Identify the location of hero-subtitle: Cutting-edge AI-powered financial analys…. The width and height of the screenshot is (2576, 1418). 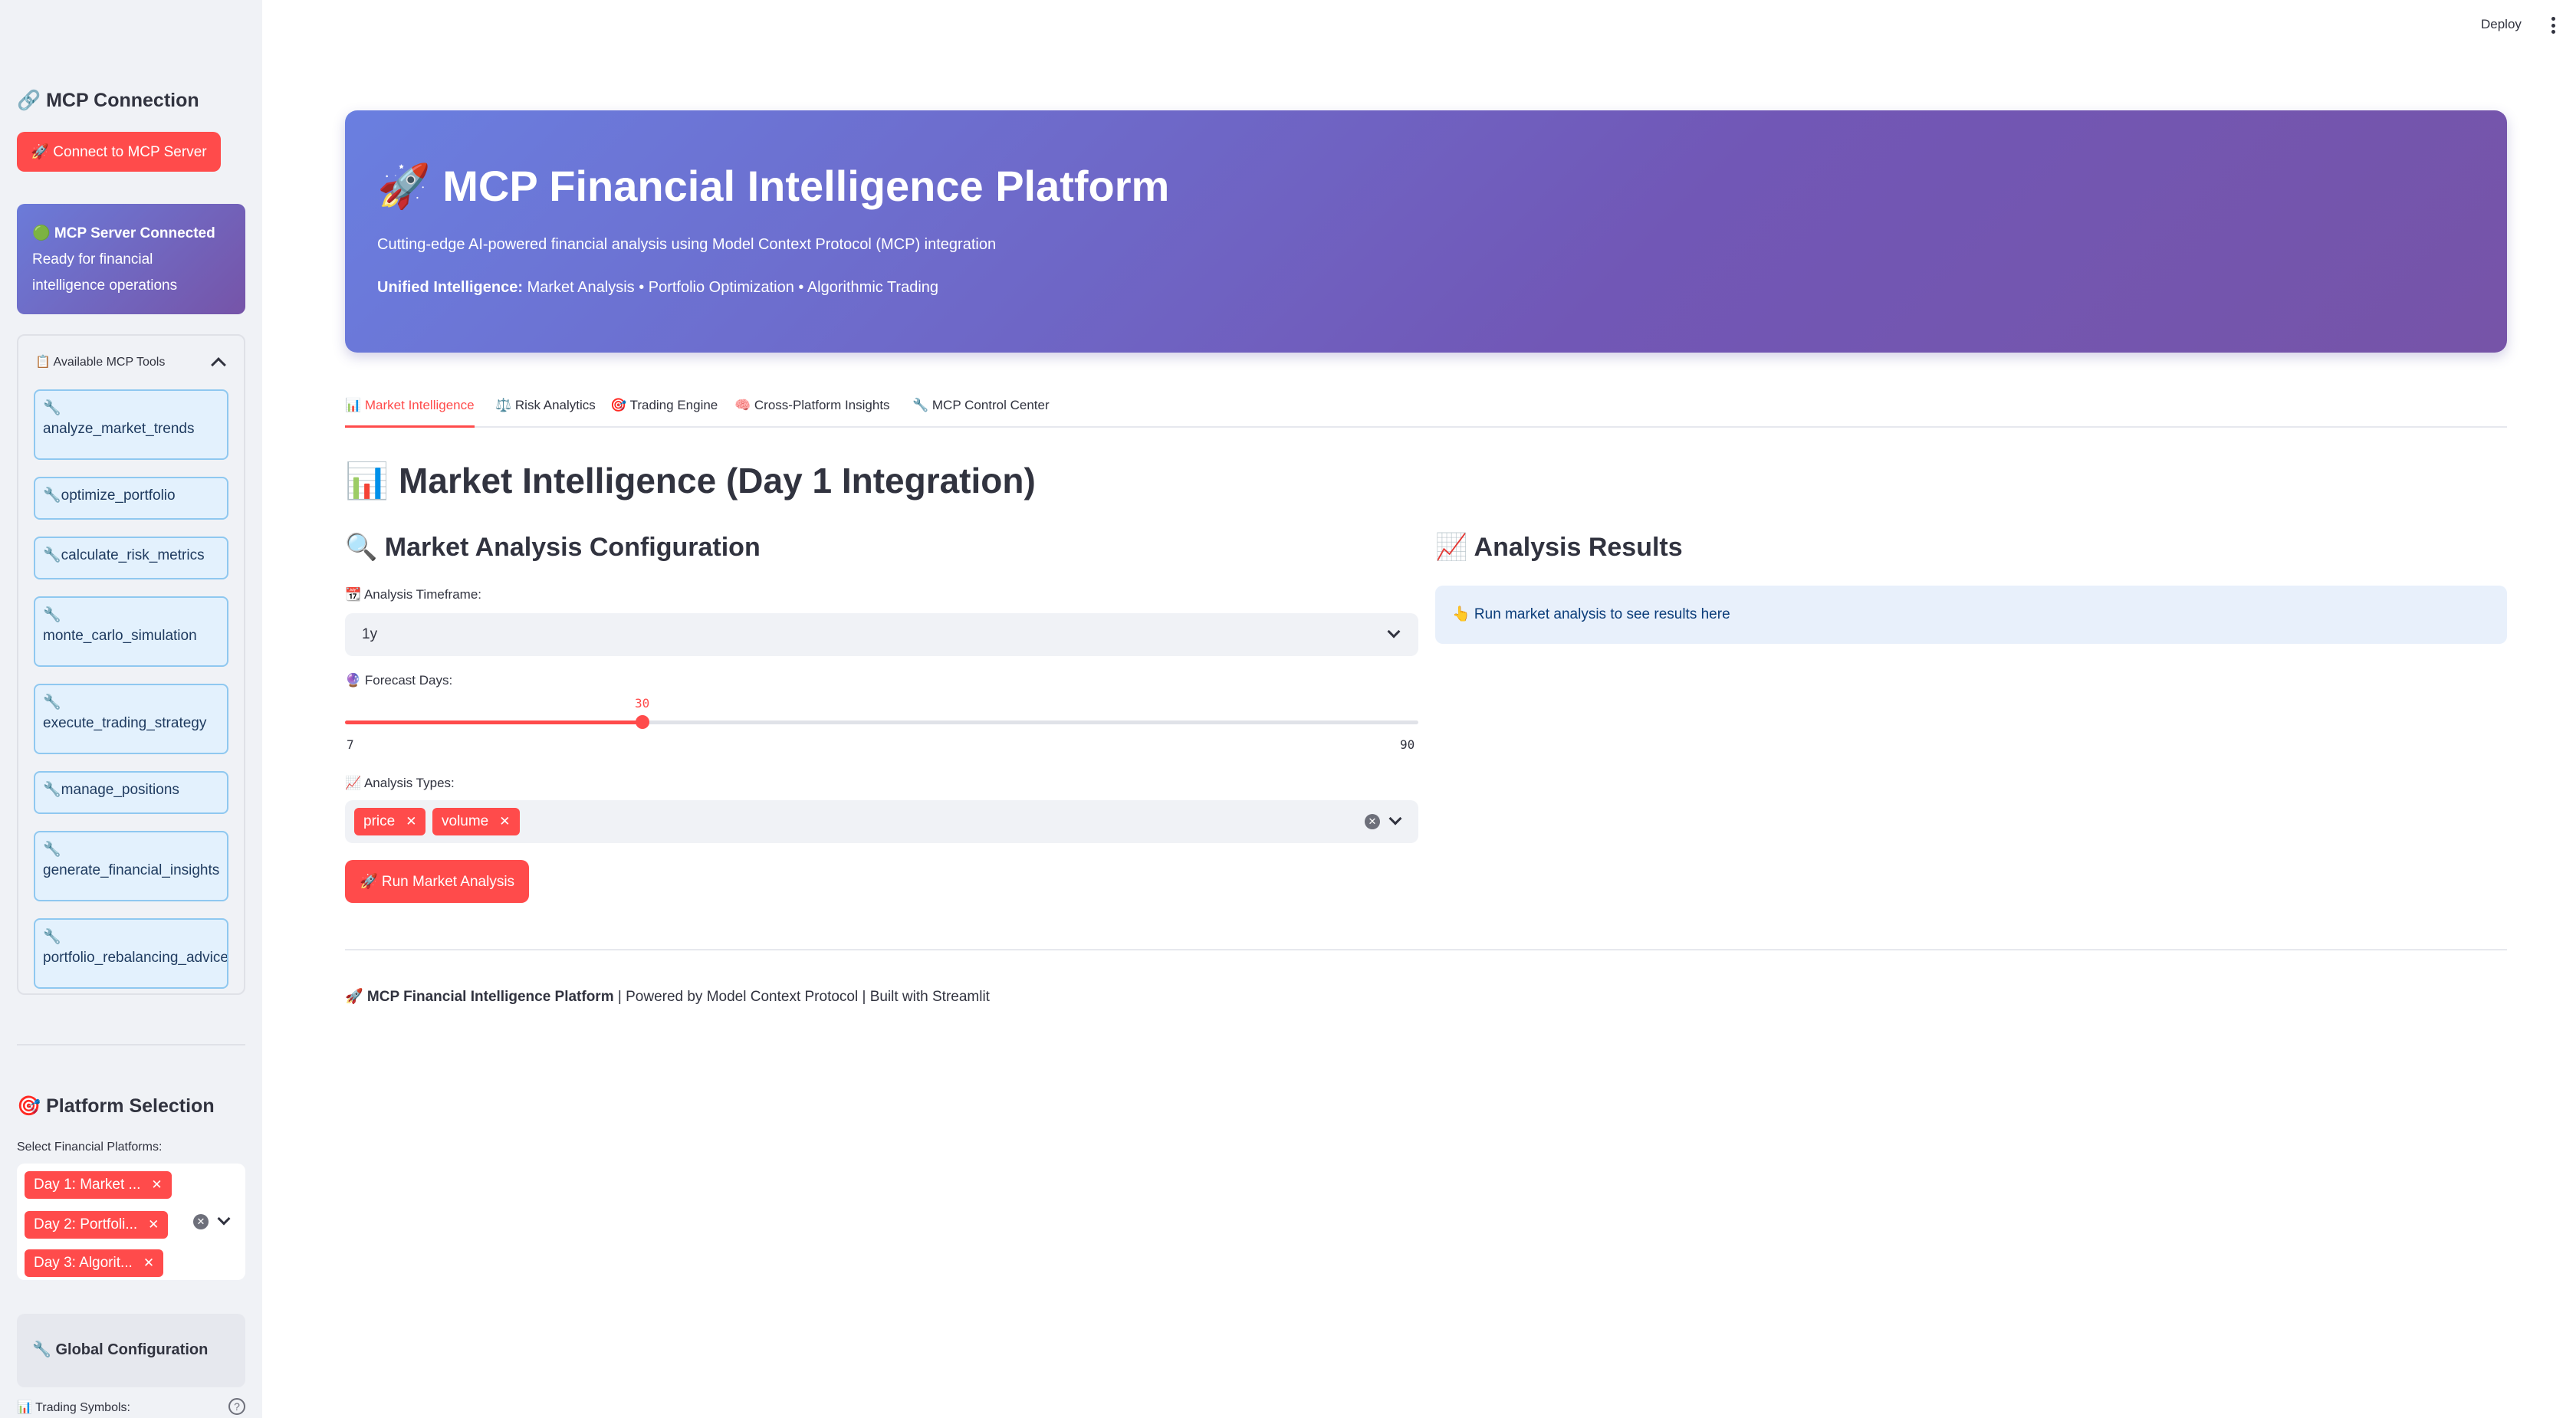
(687, 245).